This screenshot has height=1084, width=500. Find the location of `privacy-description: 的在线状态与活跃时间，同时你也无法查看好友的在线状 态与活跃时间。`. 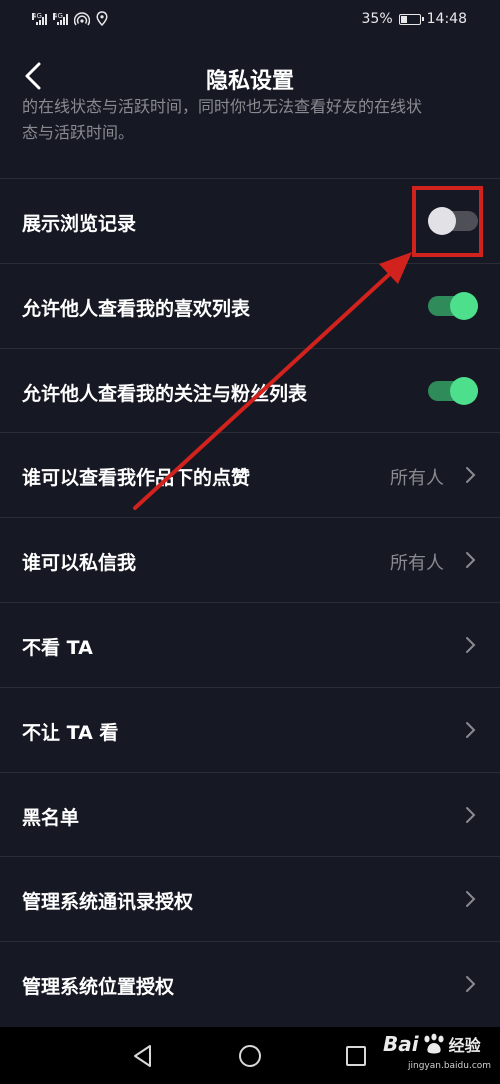

privacy-description: 的在线状态与活跃时间，同时你也无法查看好友的在线状 态与活跃时间。 is located at coordinates (252, 121).